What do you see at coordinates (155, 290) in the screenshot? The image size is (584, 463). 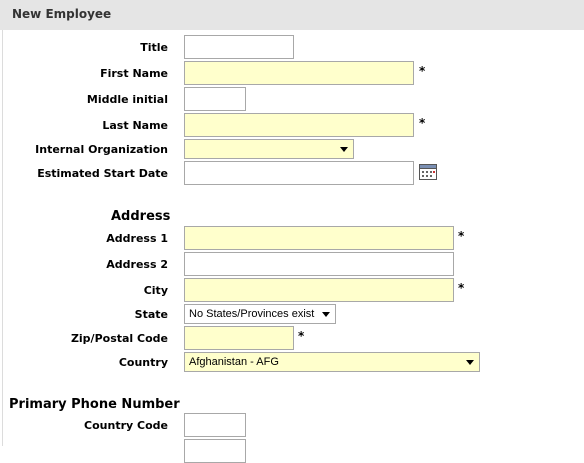 I see `city-label: City` at bounding box center [155, 290].